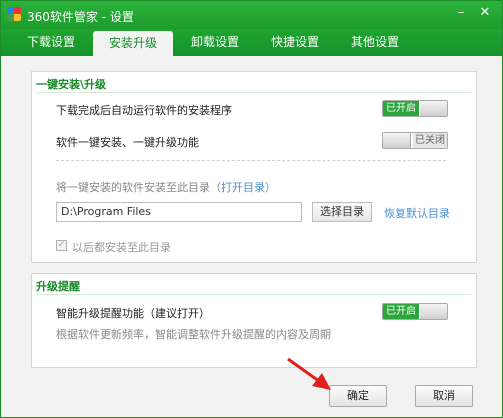 This screenshot has height=418, width=503. What do you see at coordinates (251, 15) in the screenshot?
I see `title-bar: 360软件管家 - 设置 – ✕` at bounding box center [251, 15].